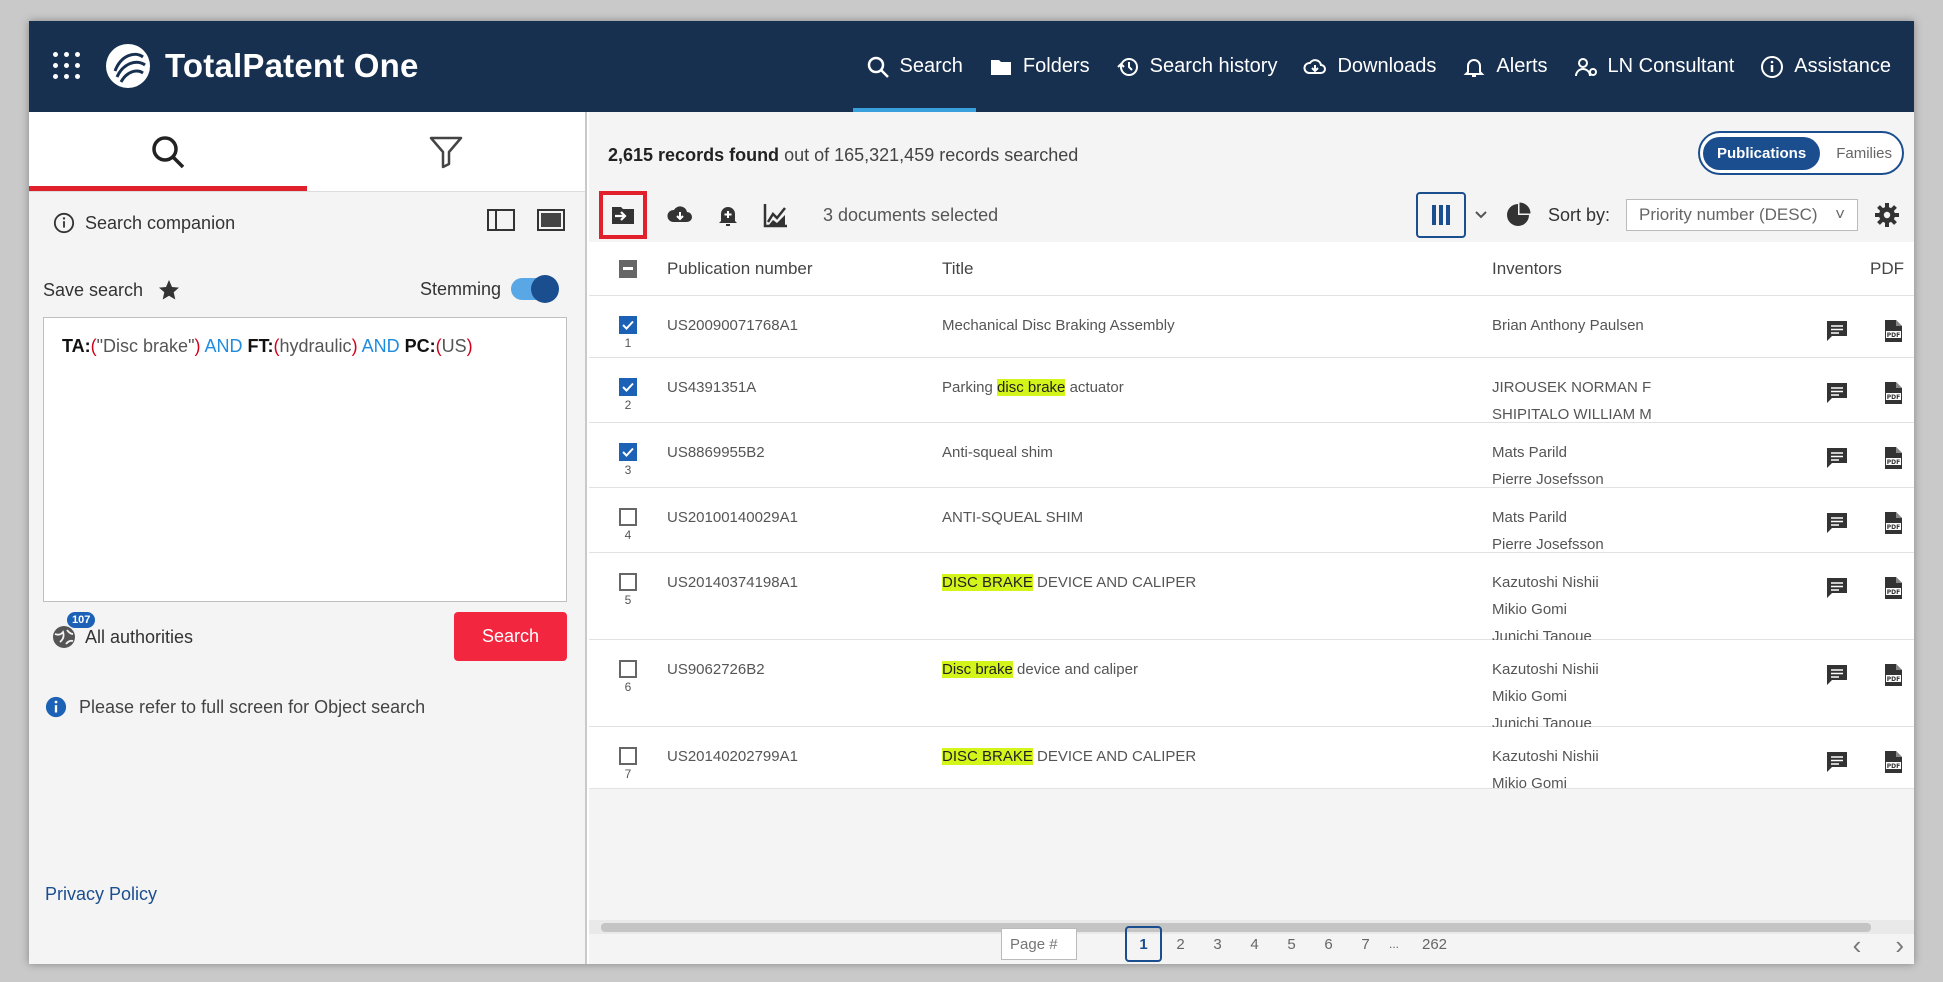  I want to click on info-icon, so click(1772, 66).